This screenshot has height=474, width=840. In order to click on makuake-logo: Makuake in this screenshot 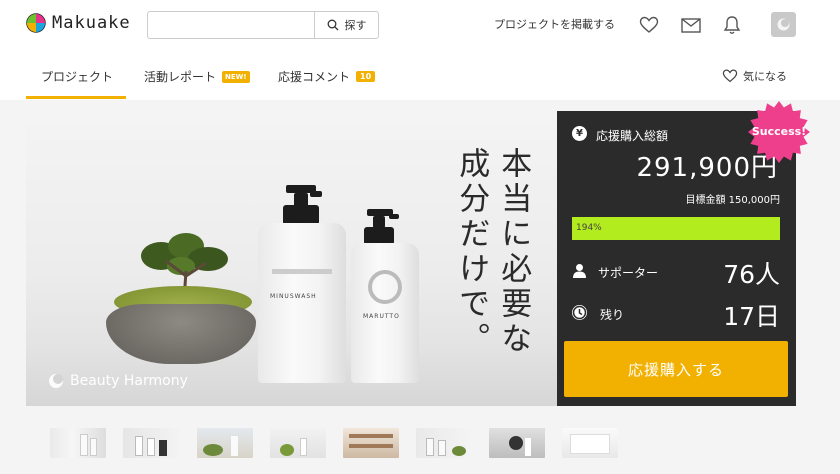, I will do `click(78, 23)`.